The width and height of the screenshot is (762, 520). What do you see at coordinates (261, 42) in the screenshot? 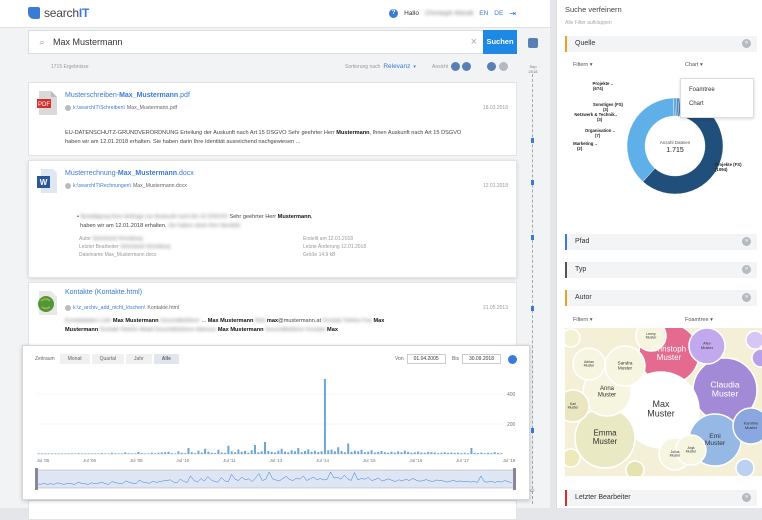
I see `search-input: Max Mustermann` at bounding box center [261, 42].